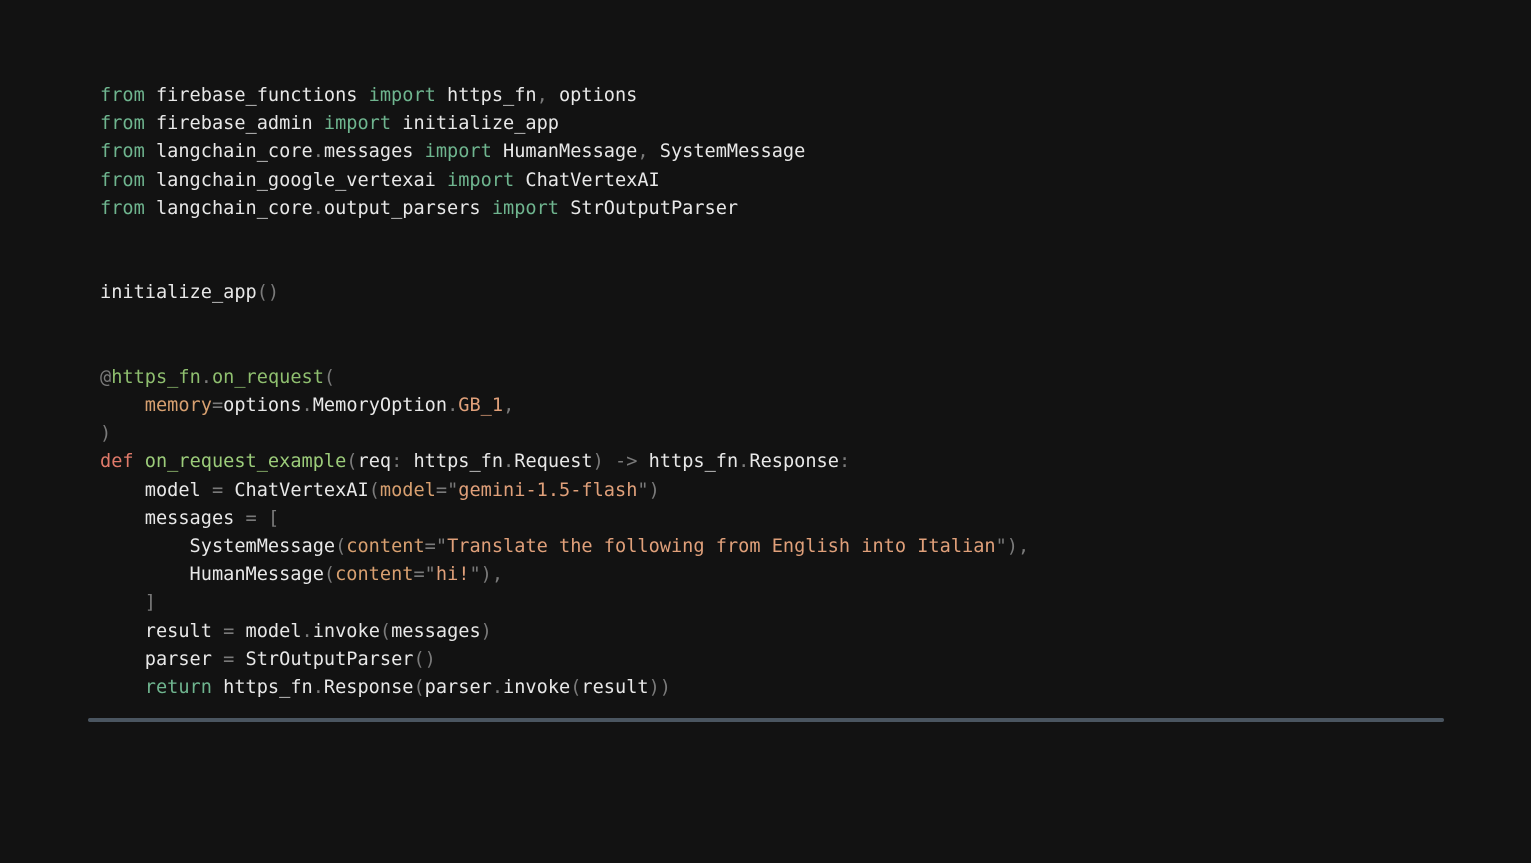  I want to click on code-token-id: MemoryOption, so click(380, 406).